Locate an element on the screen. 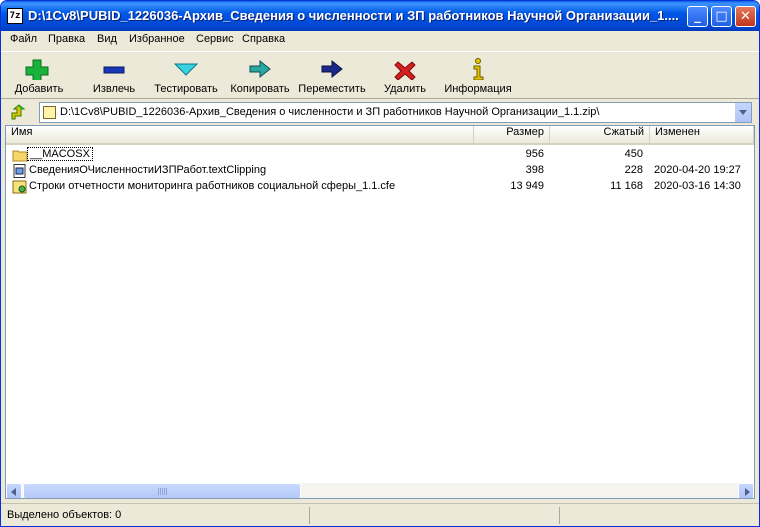  file-size: 956 is located at coordinates (534, 154).